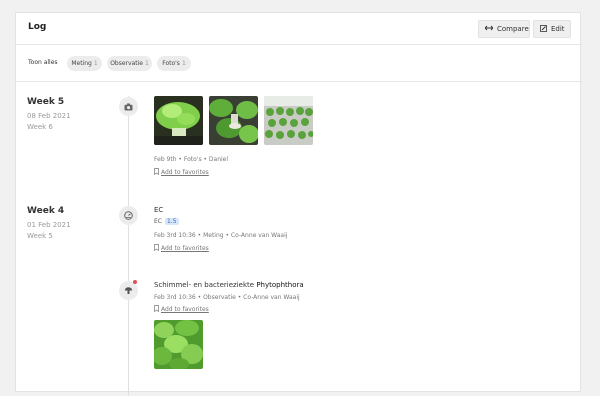 The height and width of the screenshot is (396, 600). What do you see at coordinates (171, 221) in the screenshot?
I see `measurement-badge: 1.5` at bounding box center [171, 221].